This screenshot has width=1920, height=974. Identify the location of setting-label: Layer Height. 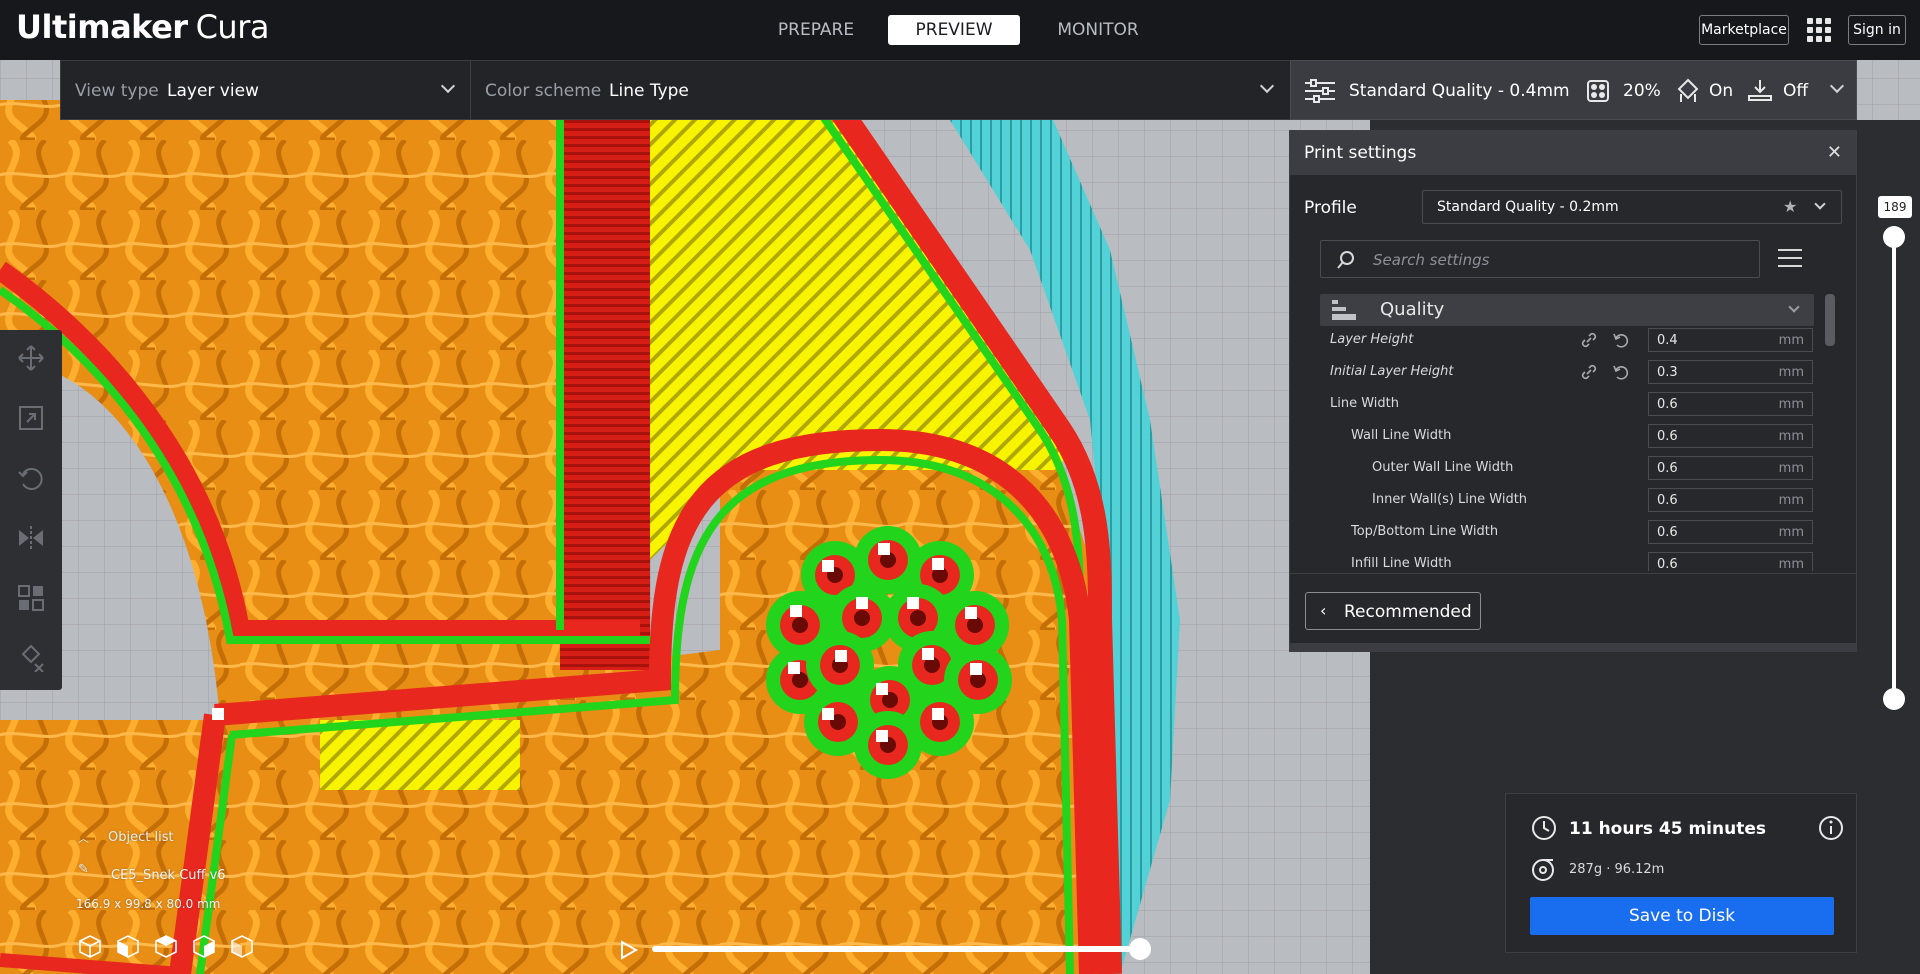
(1372, 339).